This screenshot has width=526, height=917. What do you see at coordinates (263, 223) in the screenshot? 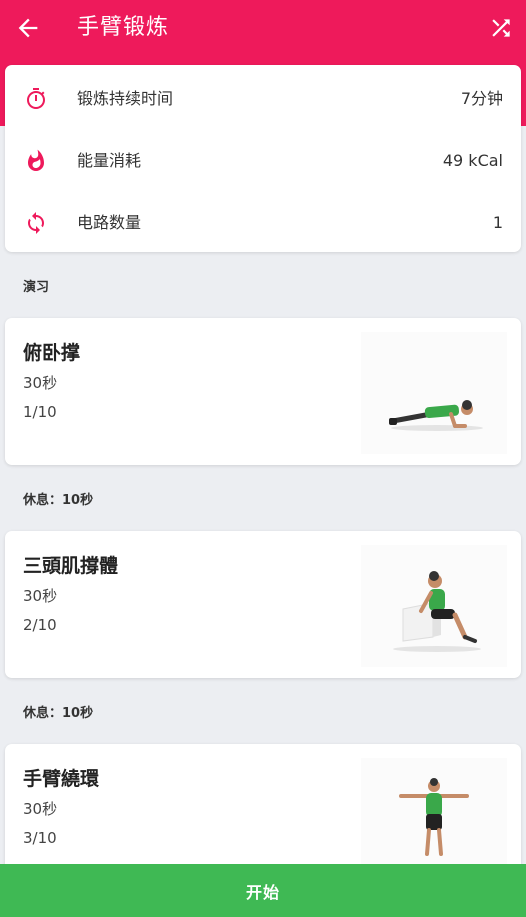
I see `summary-row-circuits: 电路数量 1` at bounding box center [263, 223].